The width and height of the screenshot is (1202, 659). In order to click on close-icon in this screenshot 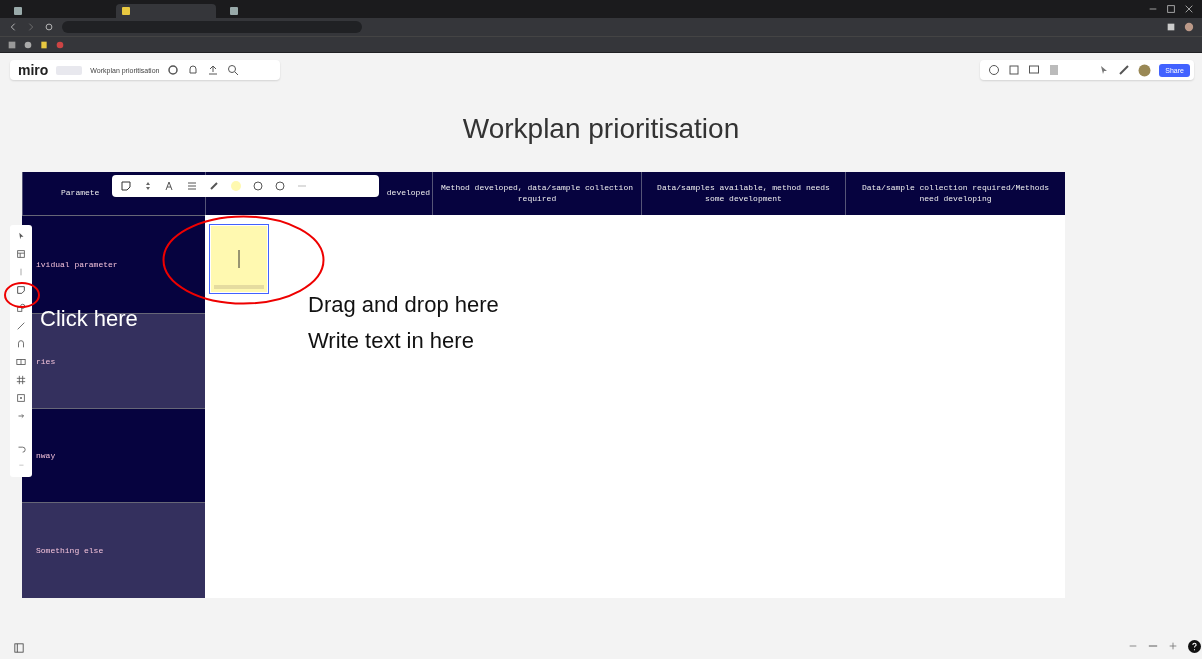, I will do `click(1189, 9)`.